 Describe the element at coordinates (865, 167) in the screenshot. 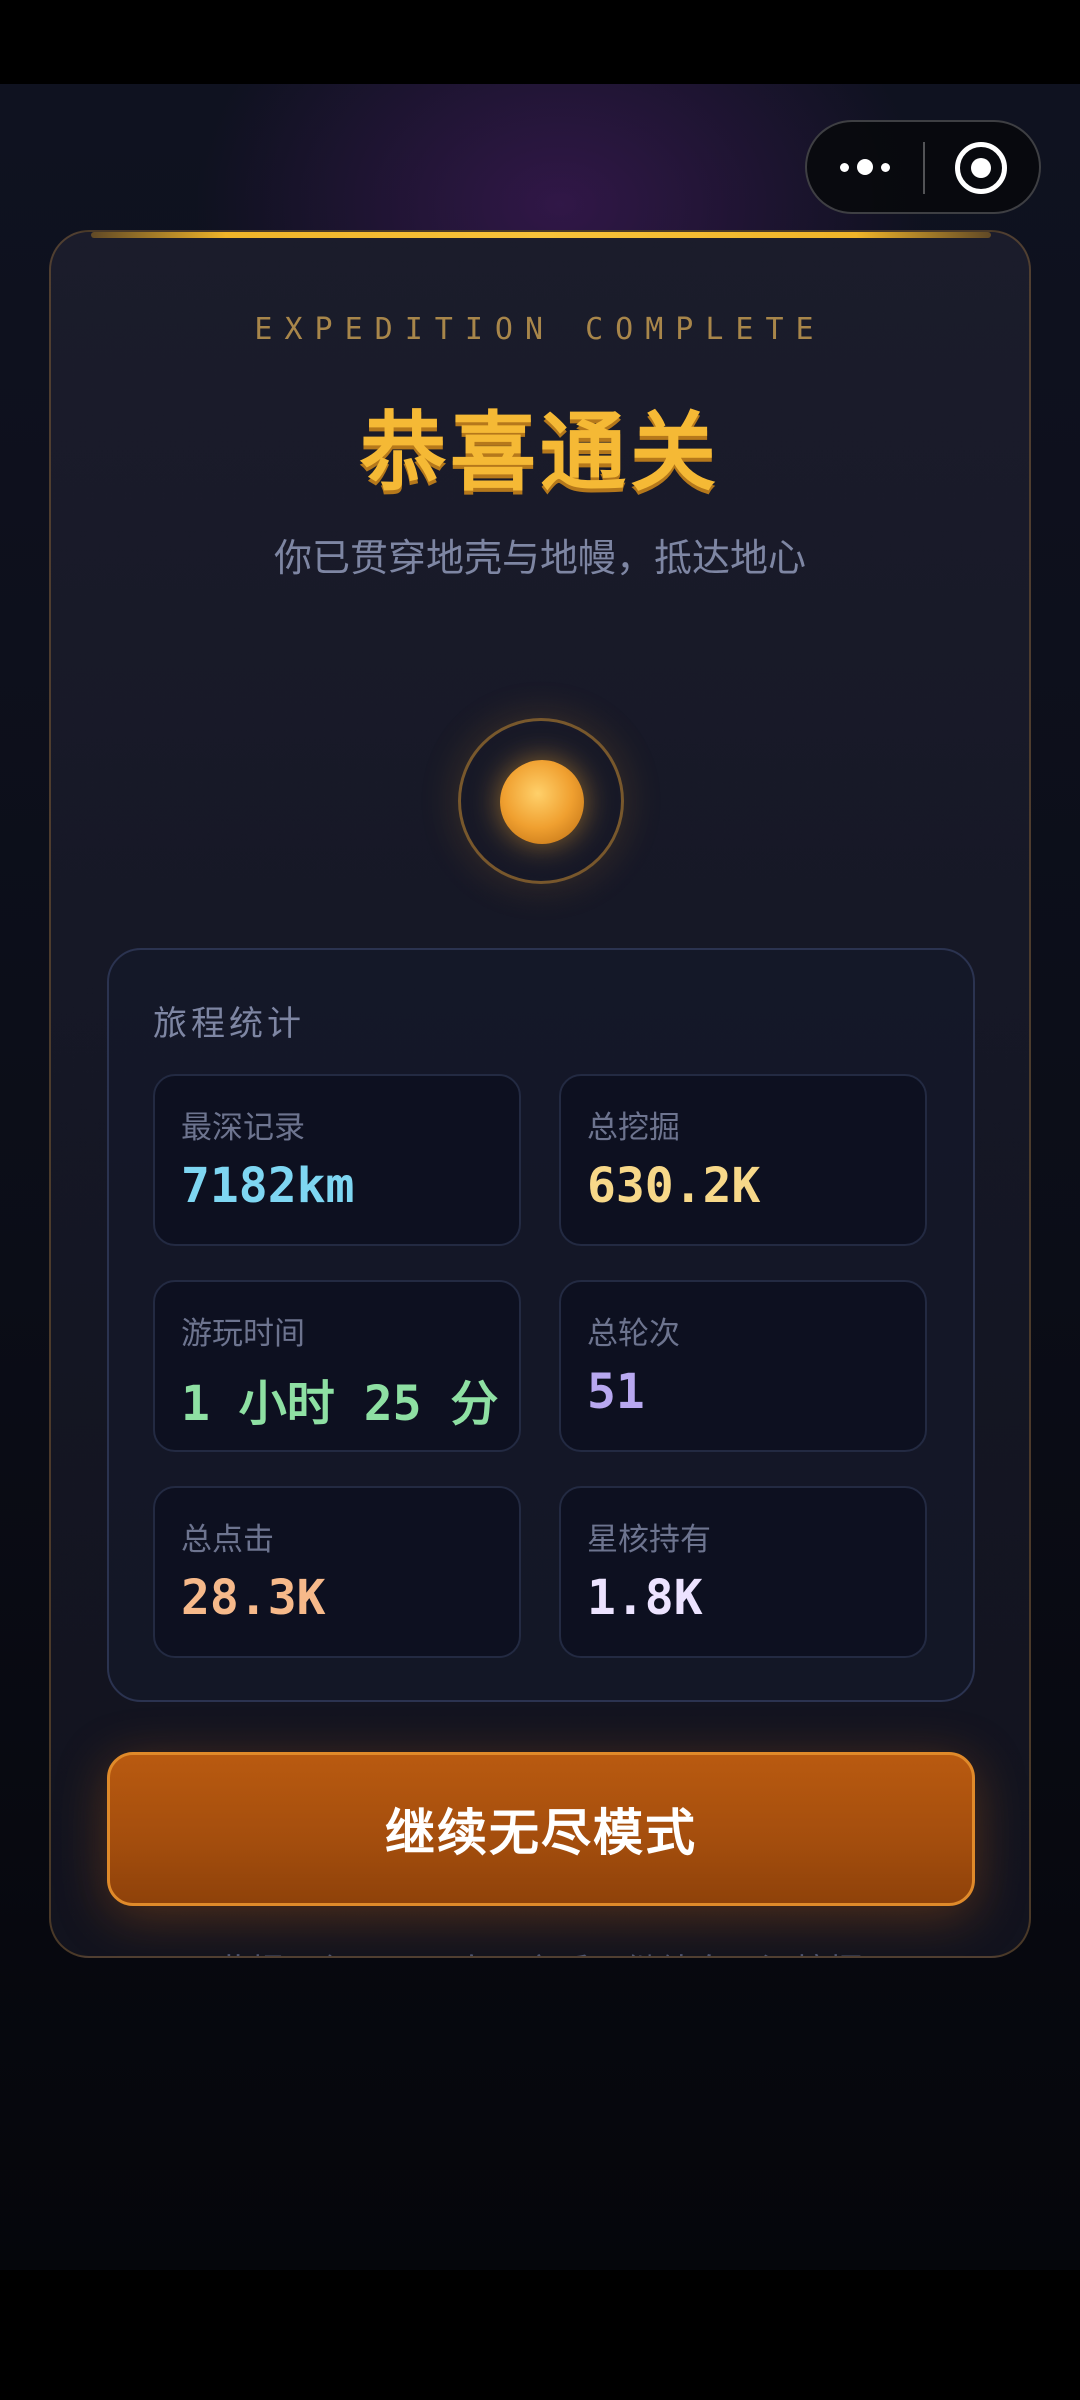

I see `more-dots-icon` at that location.